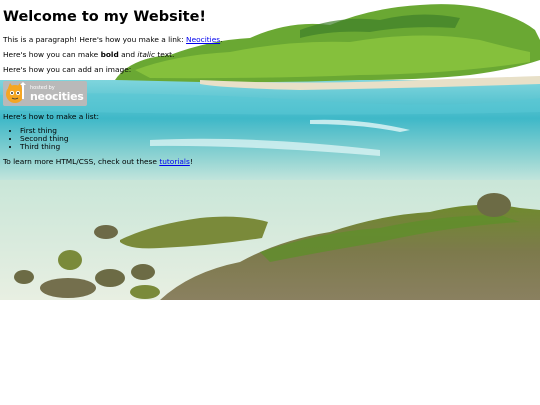 The width and height of the screenshot is (540, 405). I want to click on italic-text: italic, so click(146, 54).